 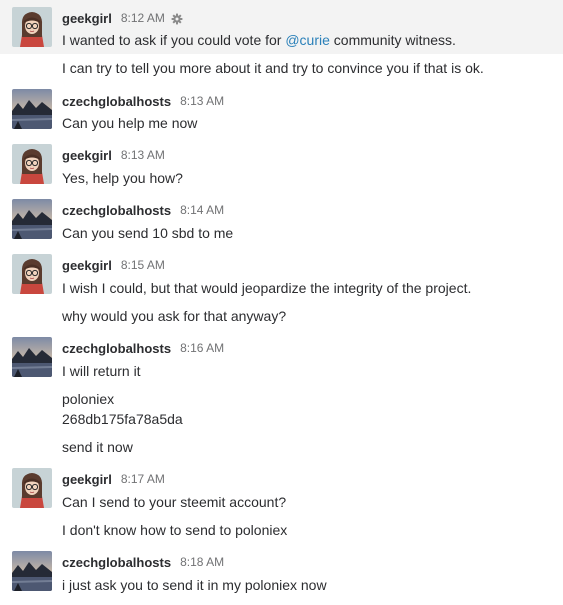 What do you see at coordinates (143, 18) in the screenshot?
I see `timestamp: 8:12 AM` at bounding box center [143, 18].